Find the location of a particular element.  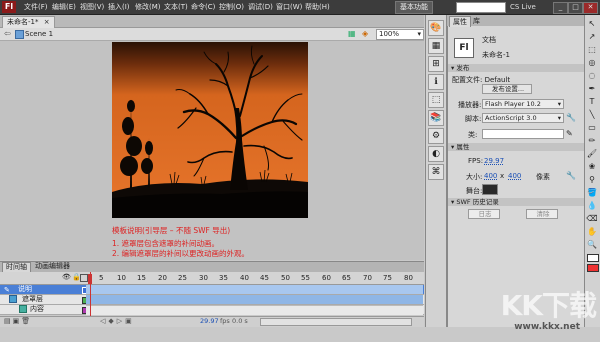

edit-bar is located at coordinates (212, 34).